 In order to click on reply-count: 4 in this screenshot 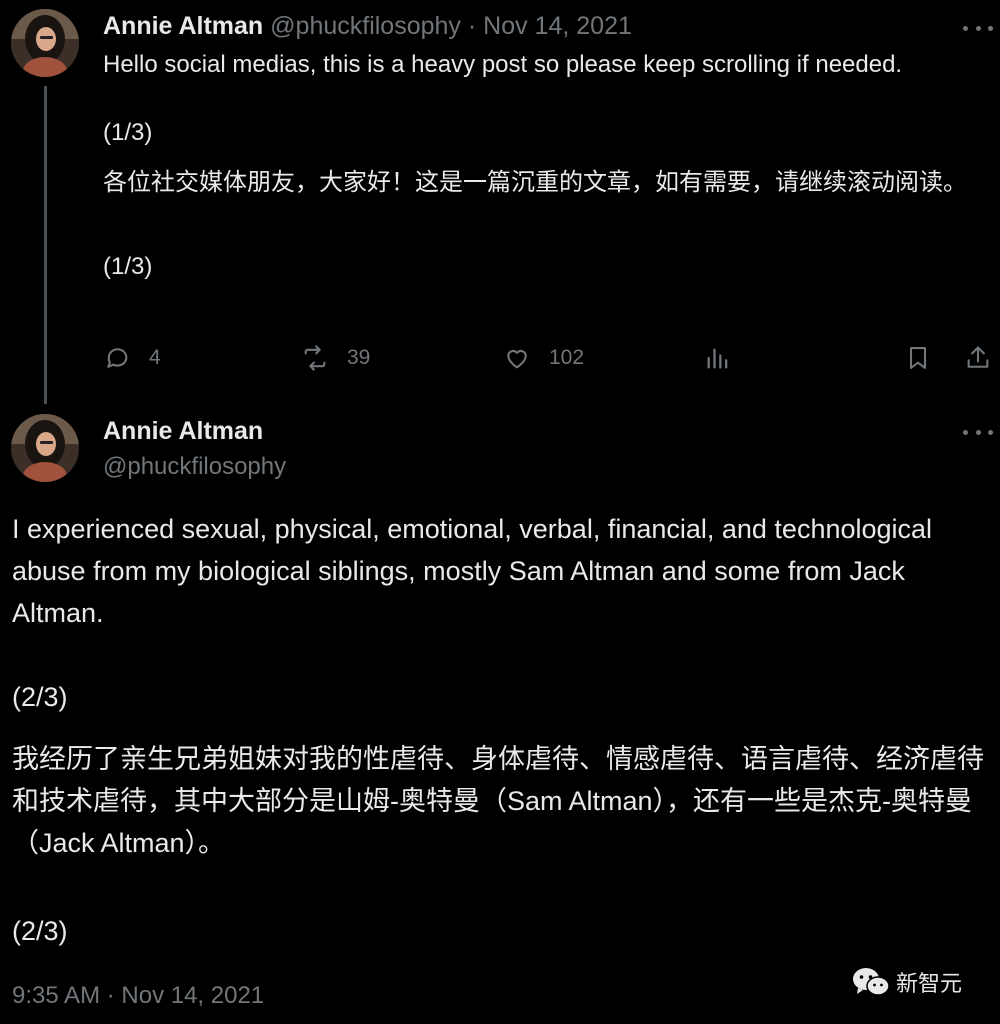, I will do `click(155, 357)`.